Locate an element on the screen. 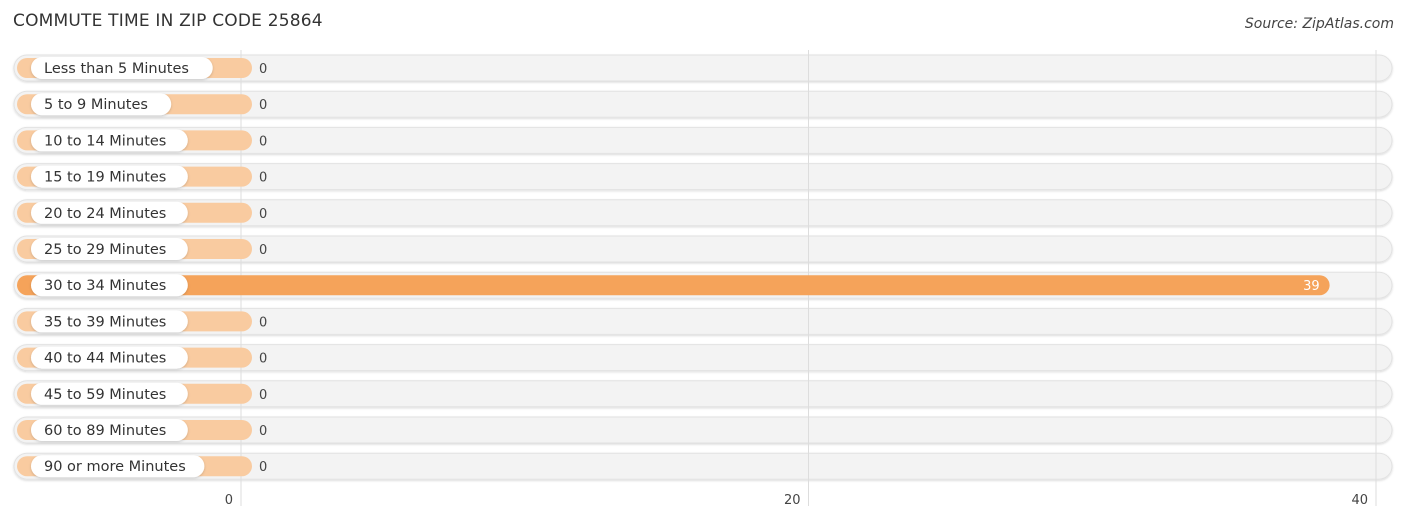  x-tick-label: 40 is located at coordinates (1359, 500).